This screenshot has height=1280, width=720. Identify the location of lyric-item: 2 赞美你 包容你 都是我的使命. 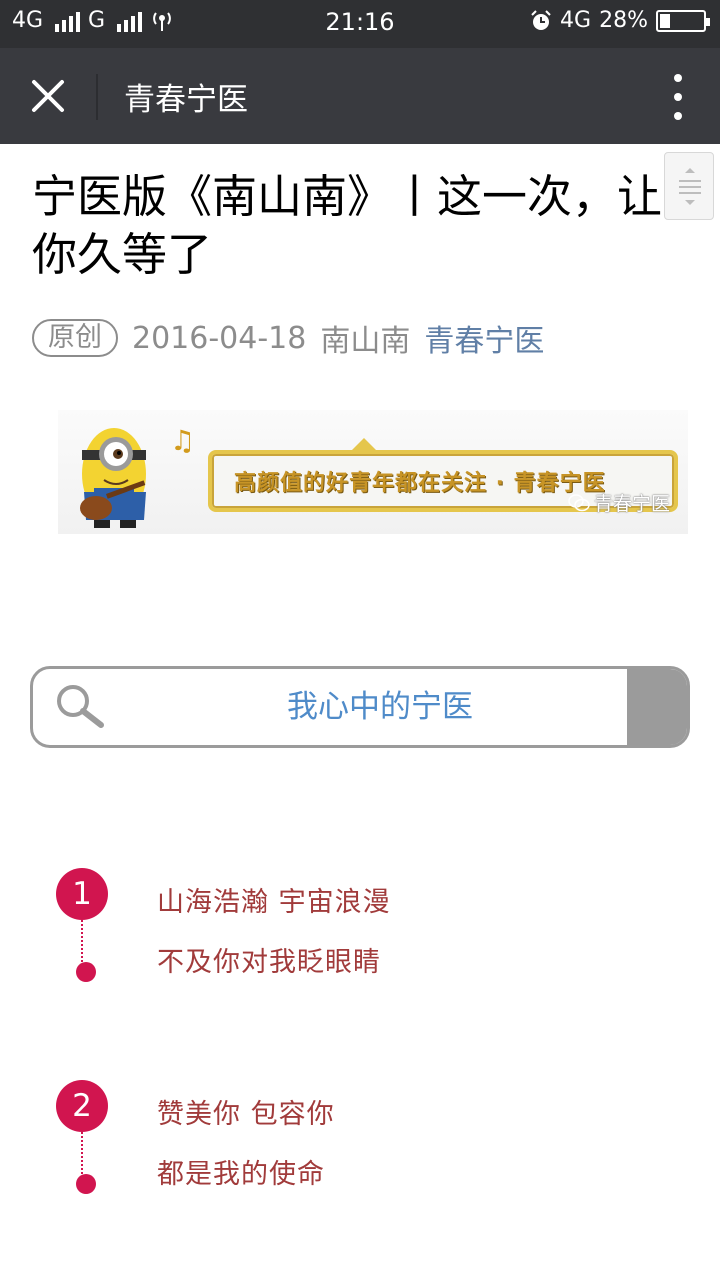
(366, 1145).